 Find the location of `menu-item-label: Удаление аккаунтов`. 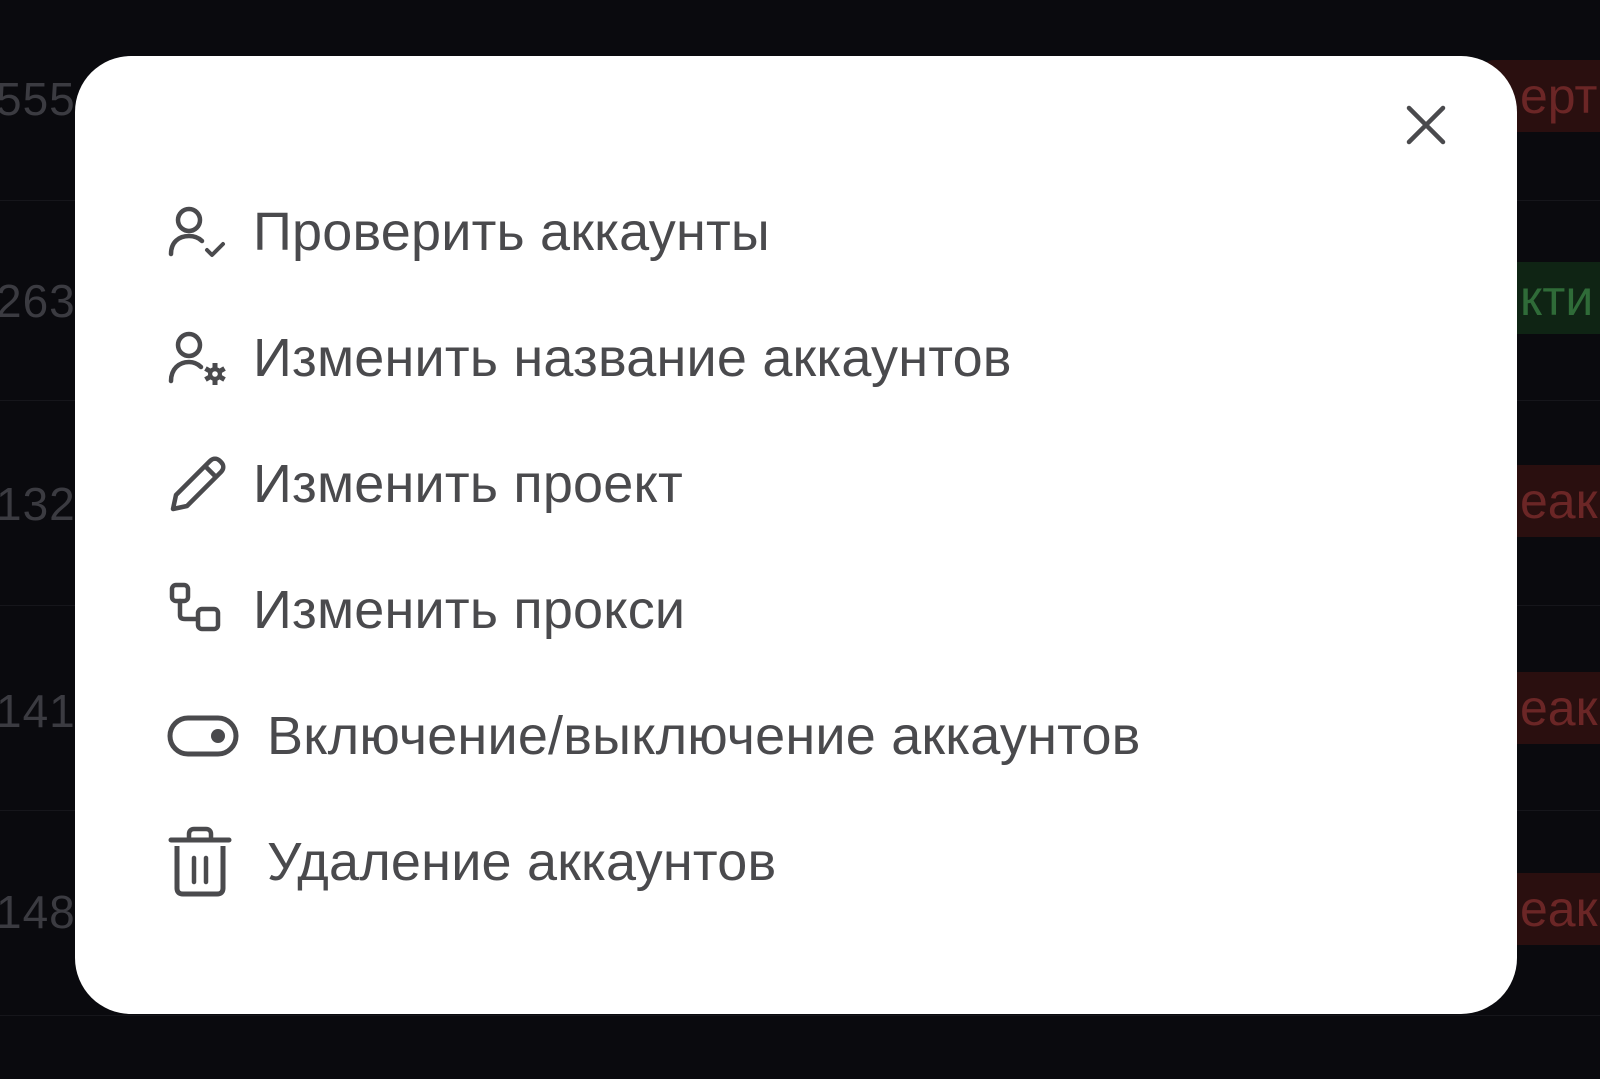

menu-item-label: Удаление аккаунтов is located at coordinates (522, 862).